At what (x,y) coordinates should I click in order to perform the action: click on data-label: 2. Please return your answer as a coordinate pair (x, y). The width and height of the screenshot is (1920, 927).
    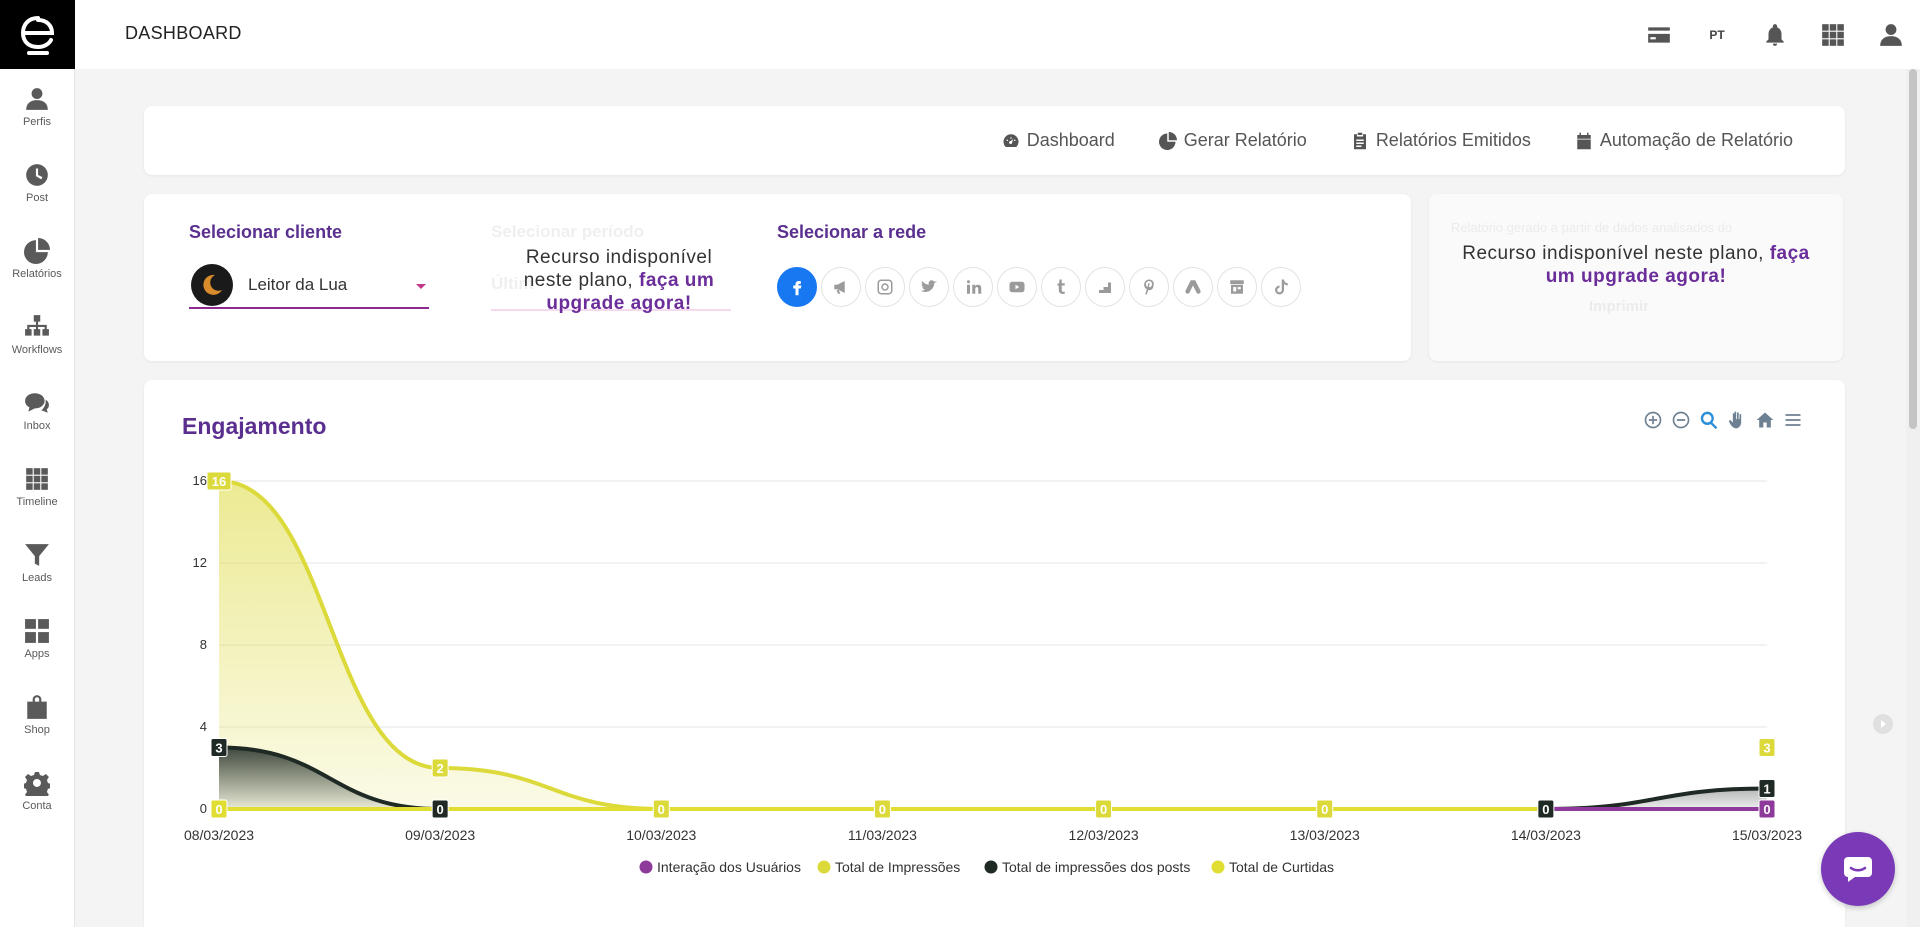
    Looking at the image, I should click on (440, 768).